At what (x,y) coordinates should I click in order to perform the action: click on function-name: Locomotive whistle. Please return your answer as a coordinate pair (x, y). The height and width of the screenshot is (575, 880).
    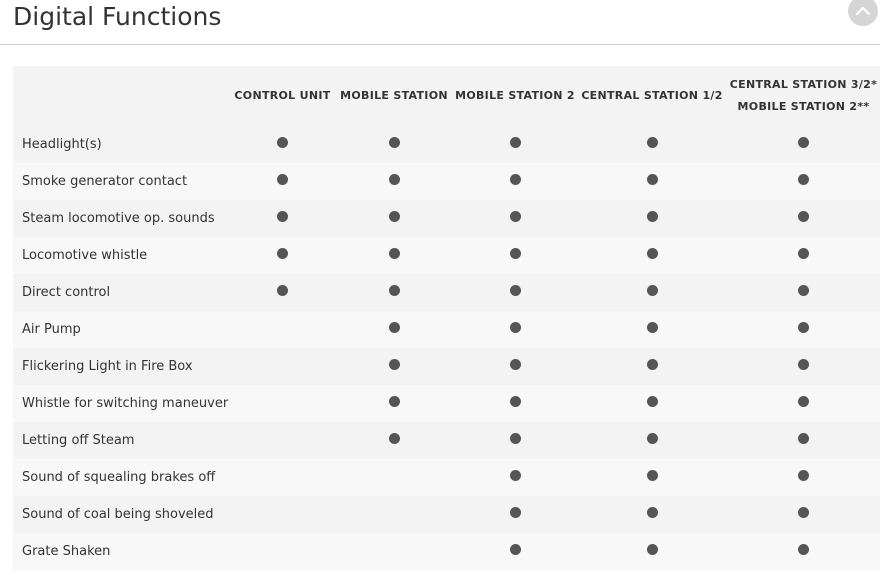
    Looking at the image, I should click on (85, 255).